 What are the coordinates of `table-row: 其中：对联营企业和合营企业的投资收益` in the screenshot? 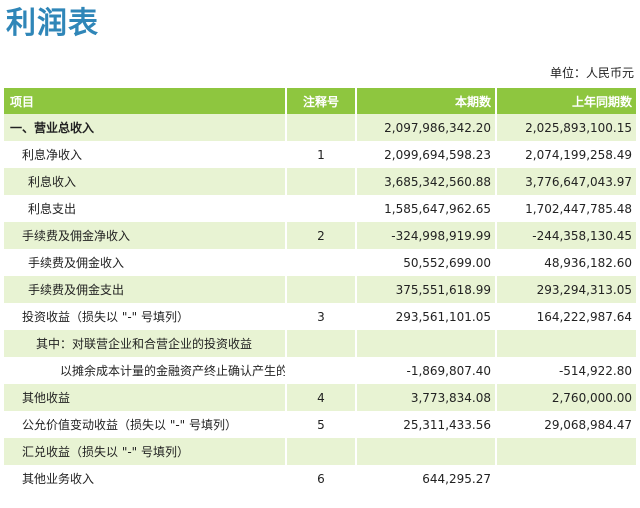 It's located at (320, 343).